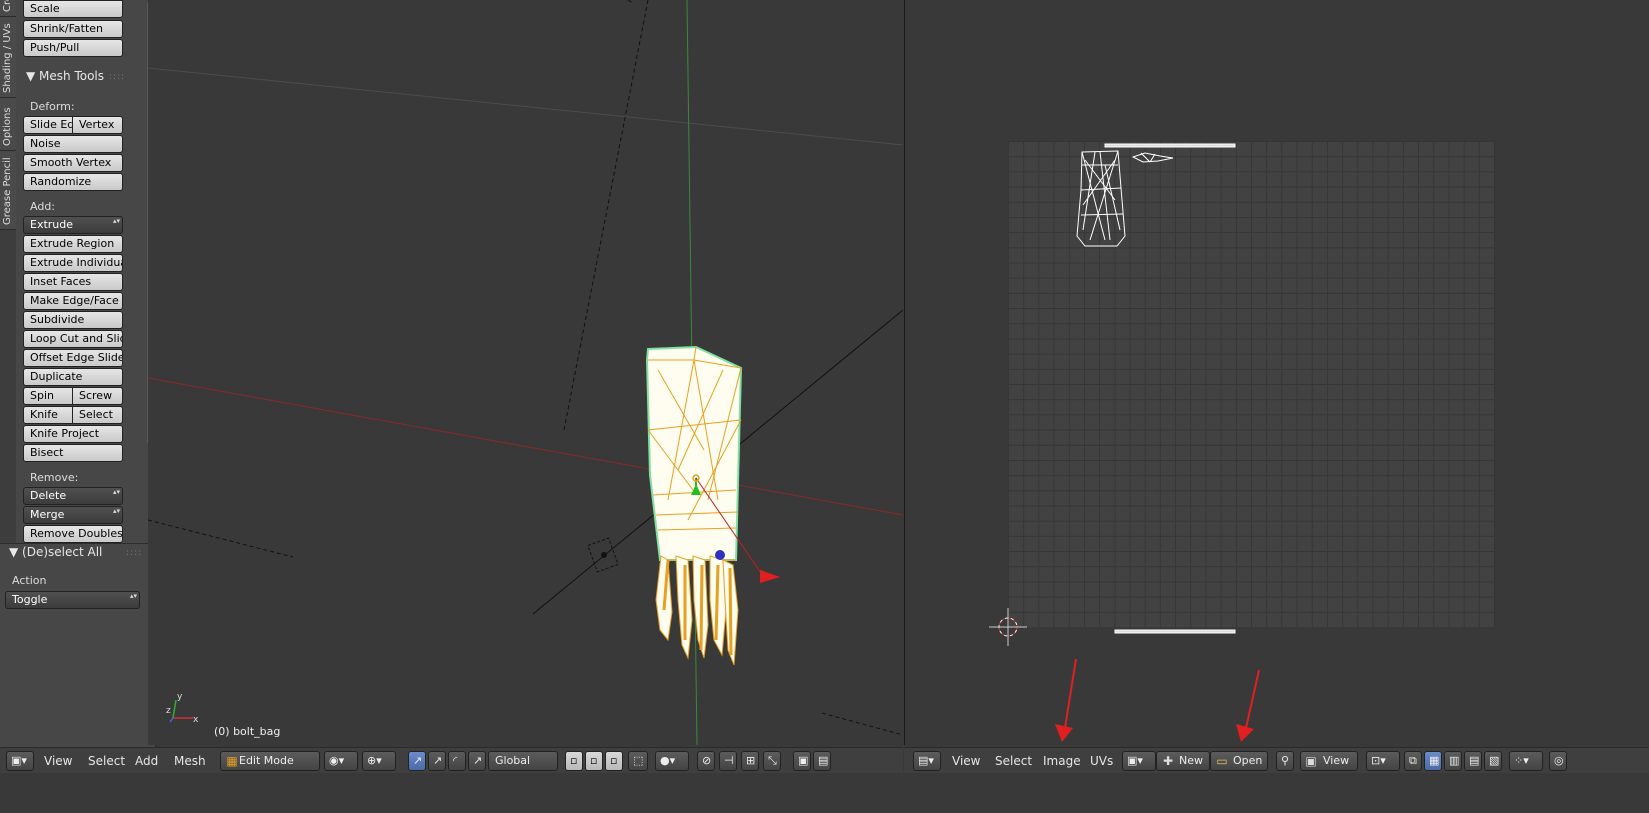  I want to click on shrink-fatten-button: Shrink/Fatten, so click(73, 29).